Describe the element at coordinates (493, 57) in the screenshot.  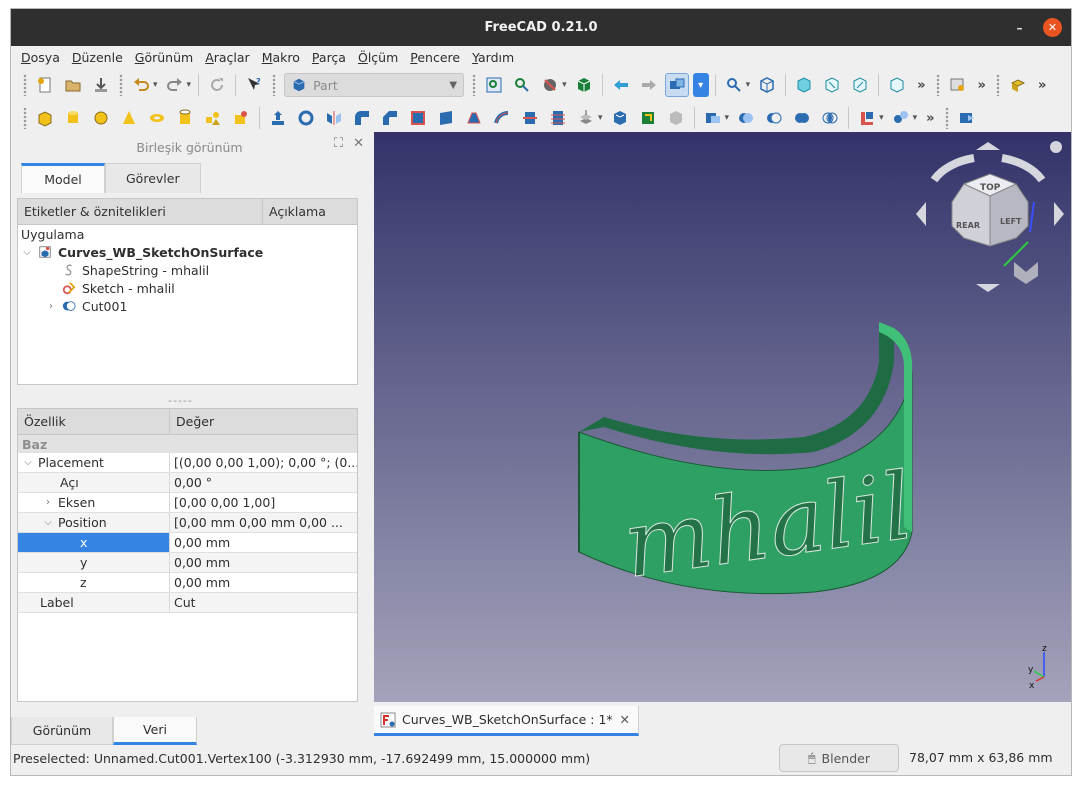
I see `menu-yardim: Yardım` at that location.